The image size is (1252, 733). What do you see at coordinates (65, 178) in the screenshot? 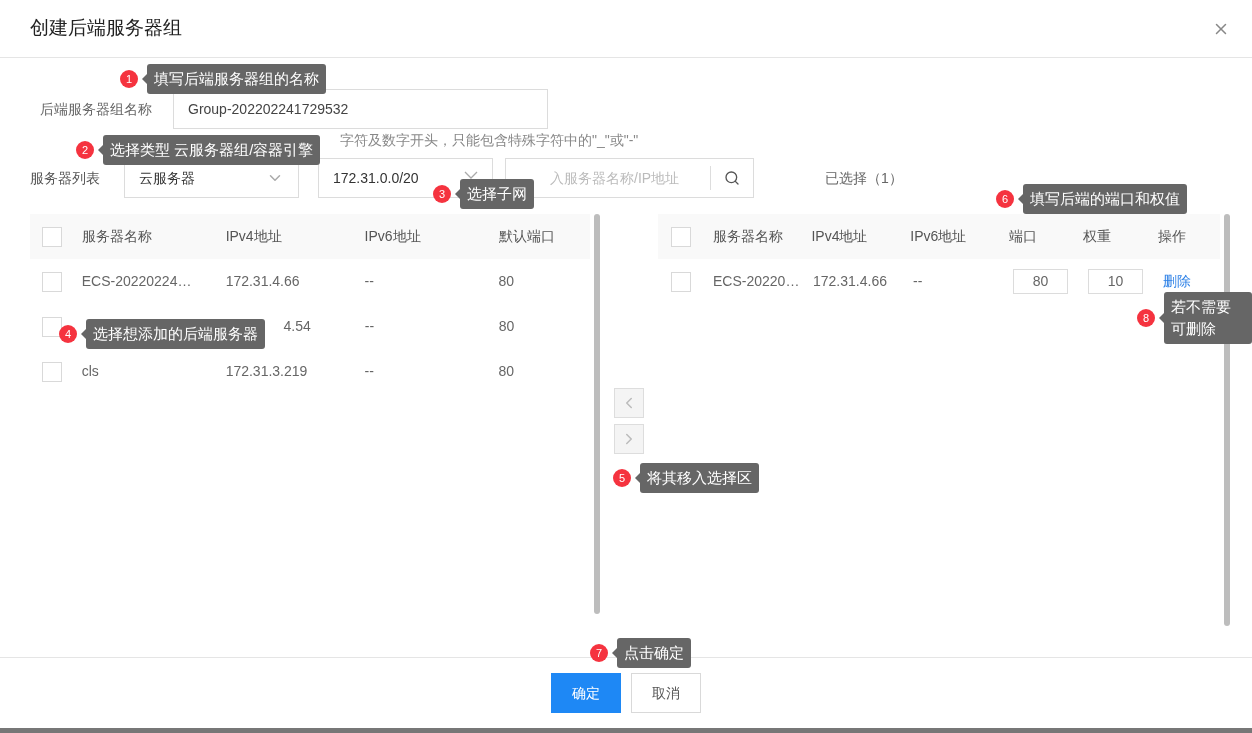
I see `field-label: 服务器列表` at bounding box center [65, 178].